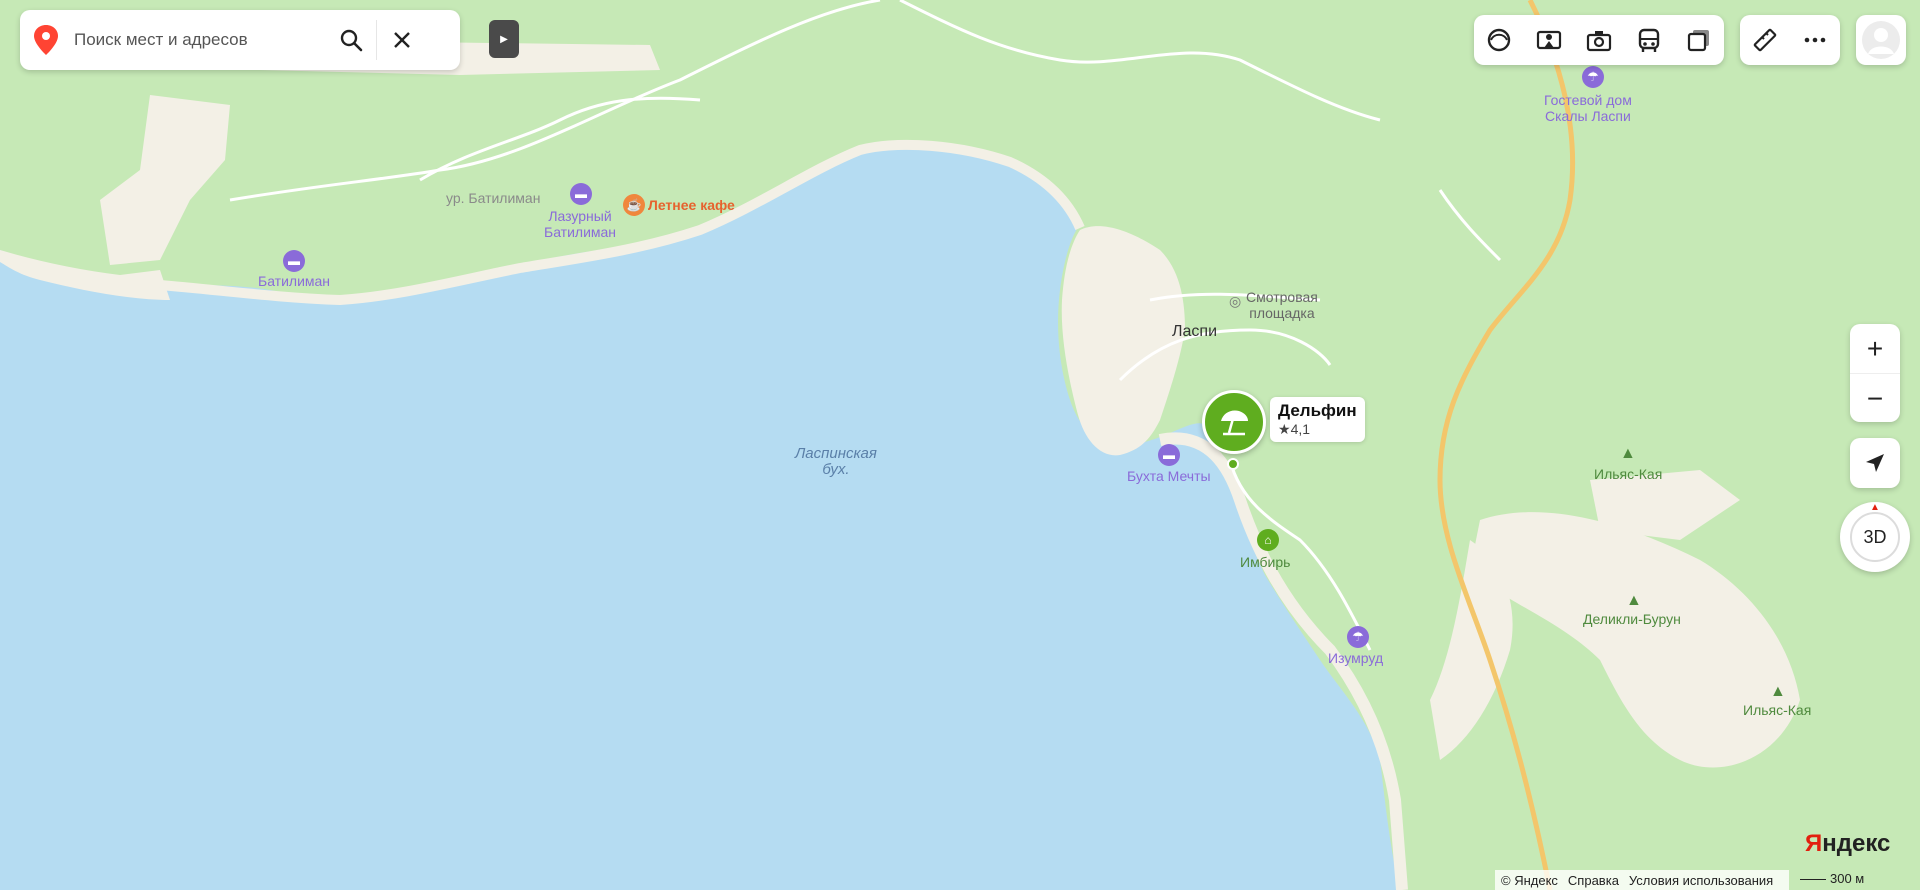 Image resolution: width=1920 pixels, height=890 pixels. I want to click on label-ur-batiliman: ур. Батилиман, so click(493, 198).